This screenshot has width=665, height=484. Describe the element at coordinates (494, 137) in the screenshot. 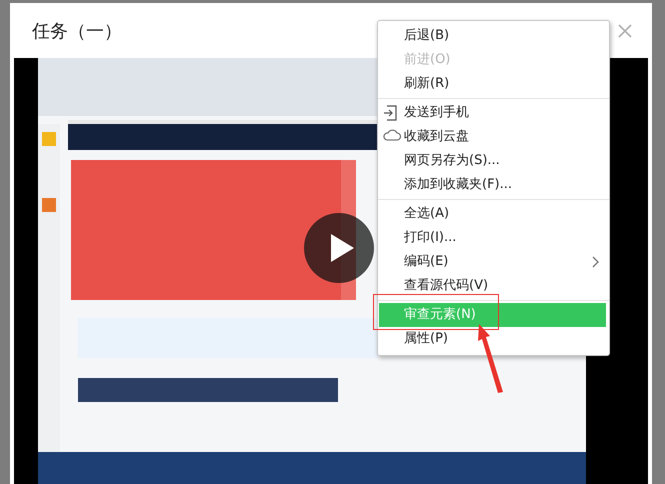

I see `menu-item: 收藏到云盘` at that location.